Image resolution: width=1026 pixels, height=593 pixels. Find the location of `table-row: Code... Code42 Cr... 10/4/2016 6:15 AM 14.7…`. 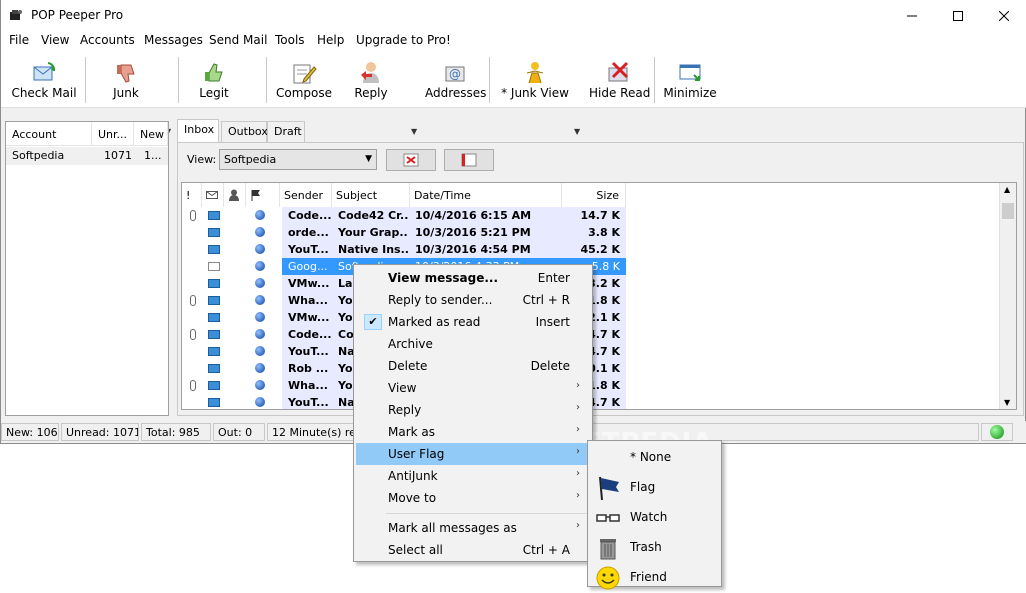

table-row: Code... Code42 Cr... 10/4/2016 6:15 AM 14.7… is located at coordinates (492, 215).